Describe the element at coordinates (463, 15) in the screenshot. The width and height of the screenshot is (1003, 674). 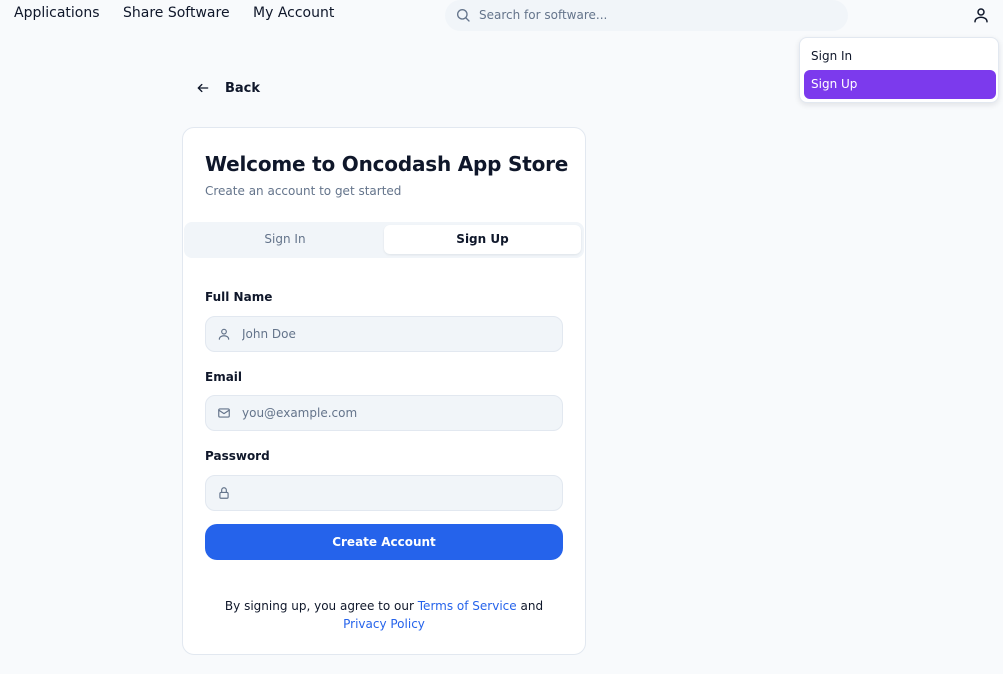
I see `search-icon` at that location.